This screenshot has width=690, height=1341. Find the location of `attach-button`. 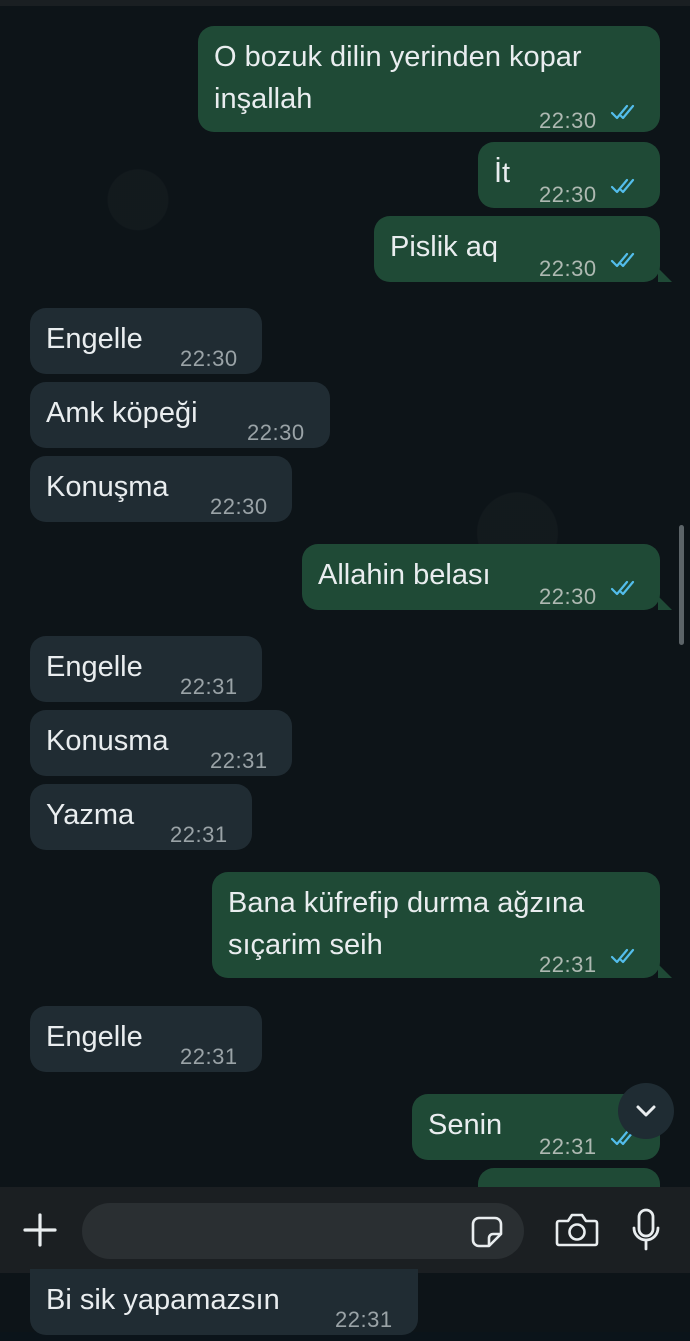

attach-button is located at coordinates (40, 1230).